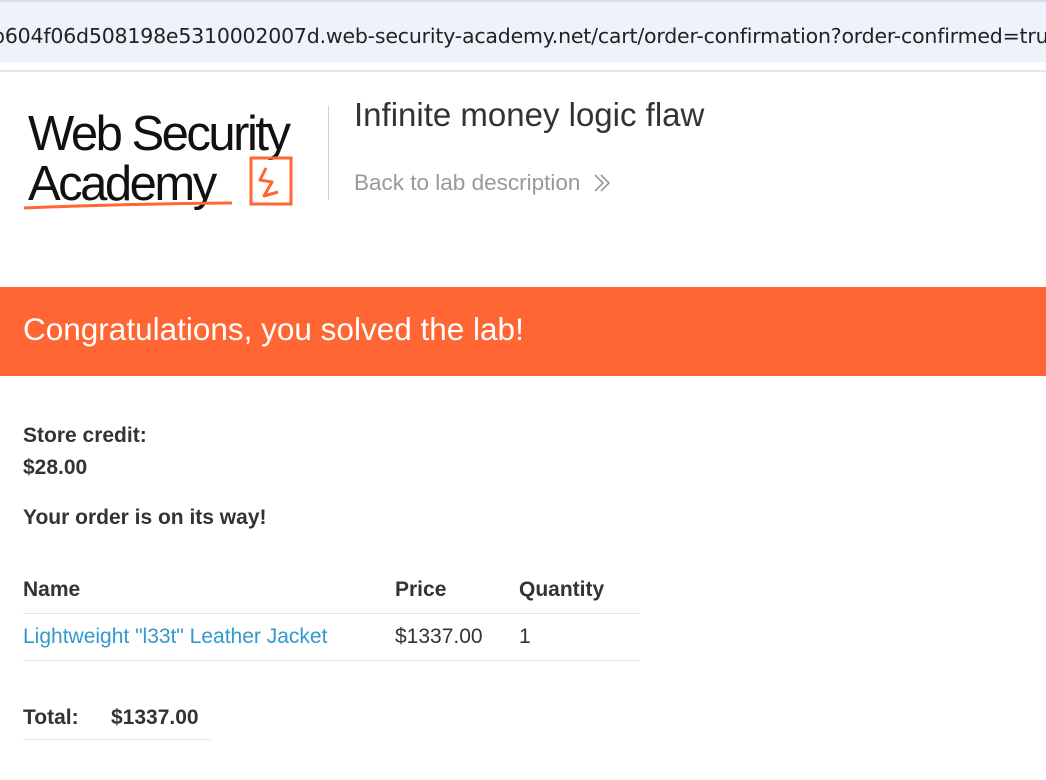  I want to click on lab-title: Infinite money logic flaw, so click(529, 114).